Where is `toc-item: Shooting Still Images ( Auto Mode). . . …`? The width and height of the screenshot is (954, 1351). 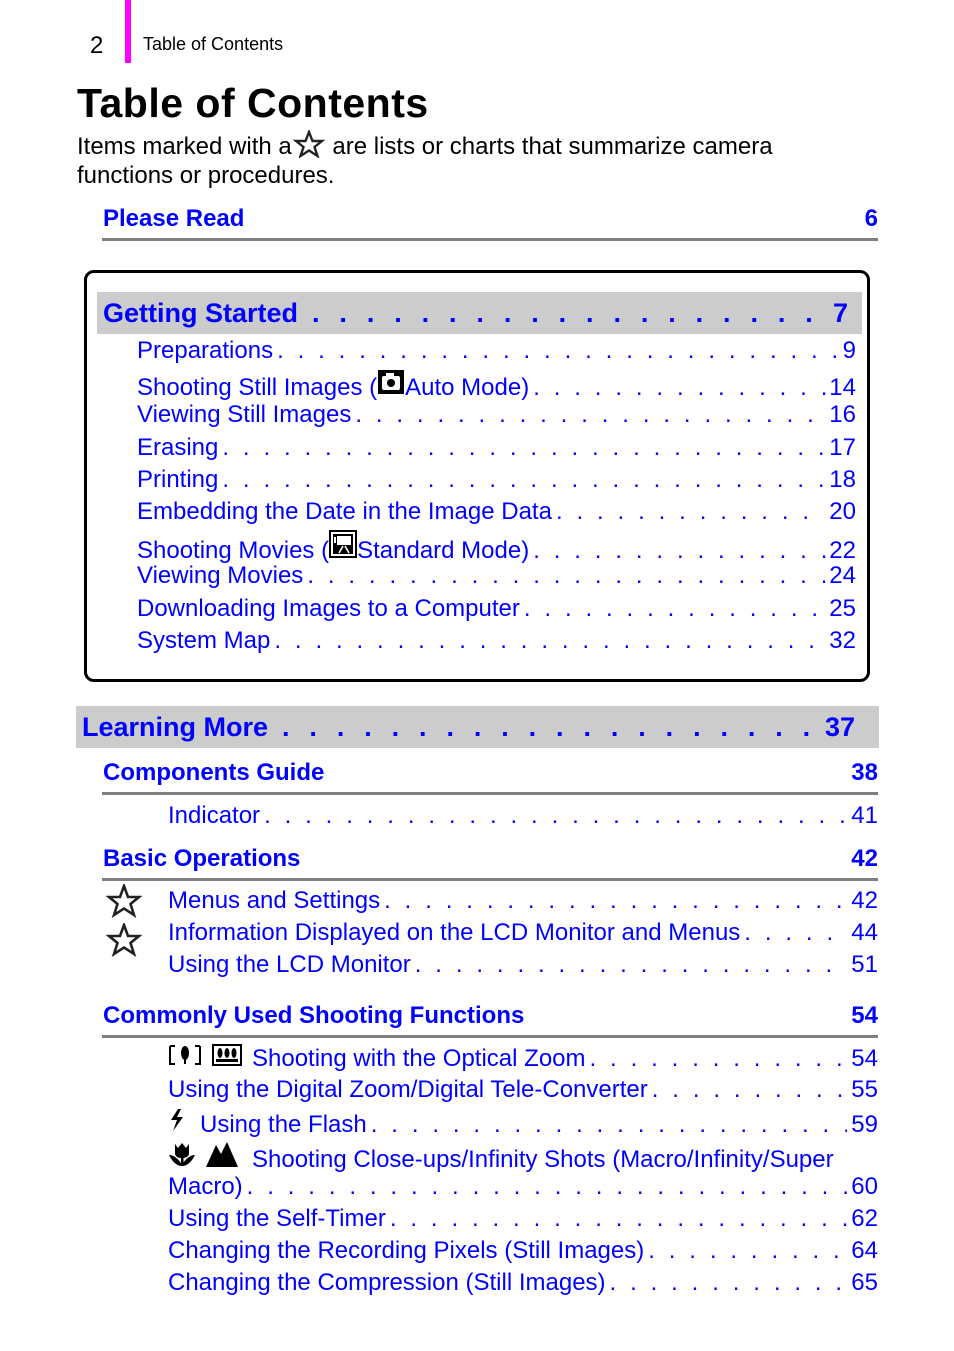 toc-item: Shooting Still Images ( Auto Mode). . . … is located at coordinates (496, 385).